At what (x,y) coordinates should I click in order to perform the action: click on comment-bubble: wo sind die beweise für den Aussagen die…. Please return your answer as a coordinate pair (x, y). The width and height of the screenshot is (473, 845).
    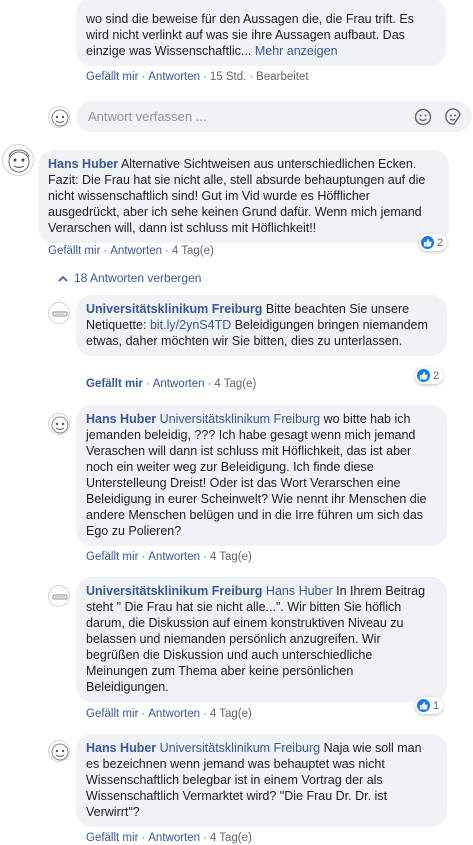
    Looking at the image, I should click on (261, 33).